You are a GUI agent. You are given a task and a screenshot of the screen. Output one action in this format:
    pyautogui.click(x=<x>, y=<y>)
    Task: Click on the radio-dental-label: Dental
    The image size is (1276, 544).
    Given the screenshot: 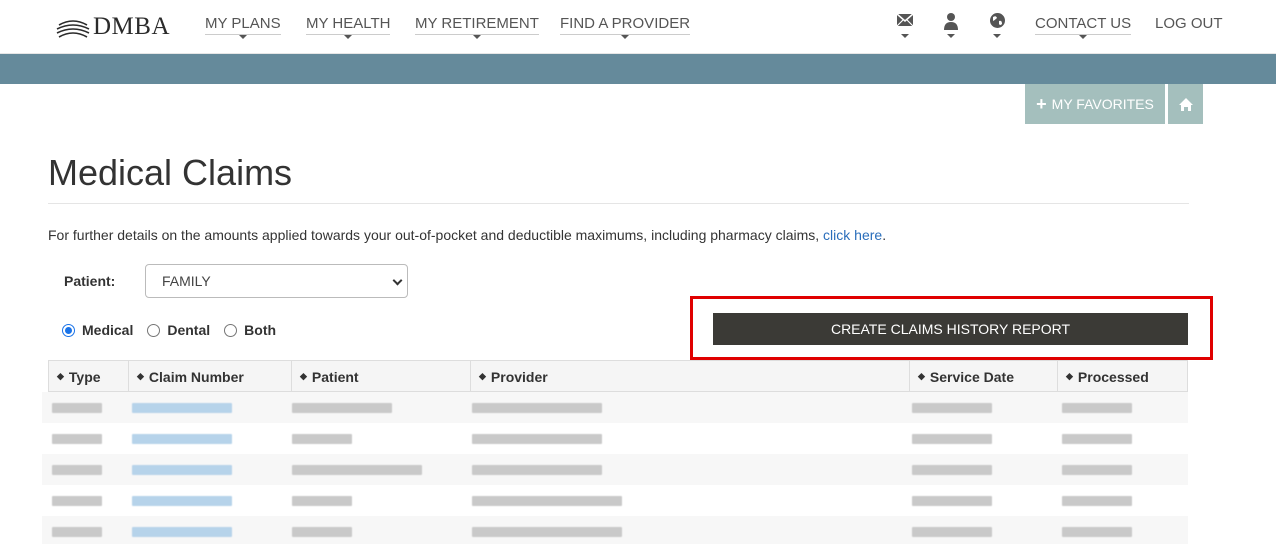 What is the action you would take?
    pyautogui.click(x=189, y=330)
    